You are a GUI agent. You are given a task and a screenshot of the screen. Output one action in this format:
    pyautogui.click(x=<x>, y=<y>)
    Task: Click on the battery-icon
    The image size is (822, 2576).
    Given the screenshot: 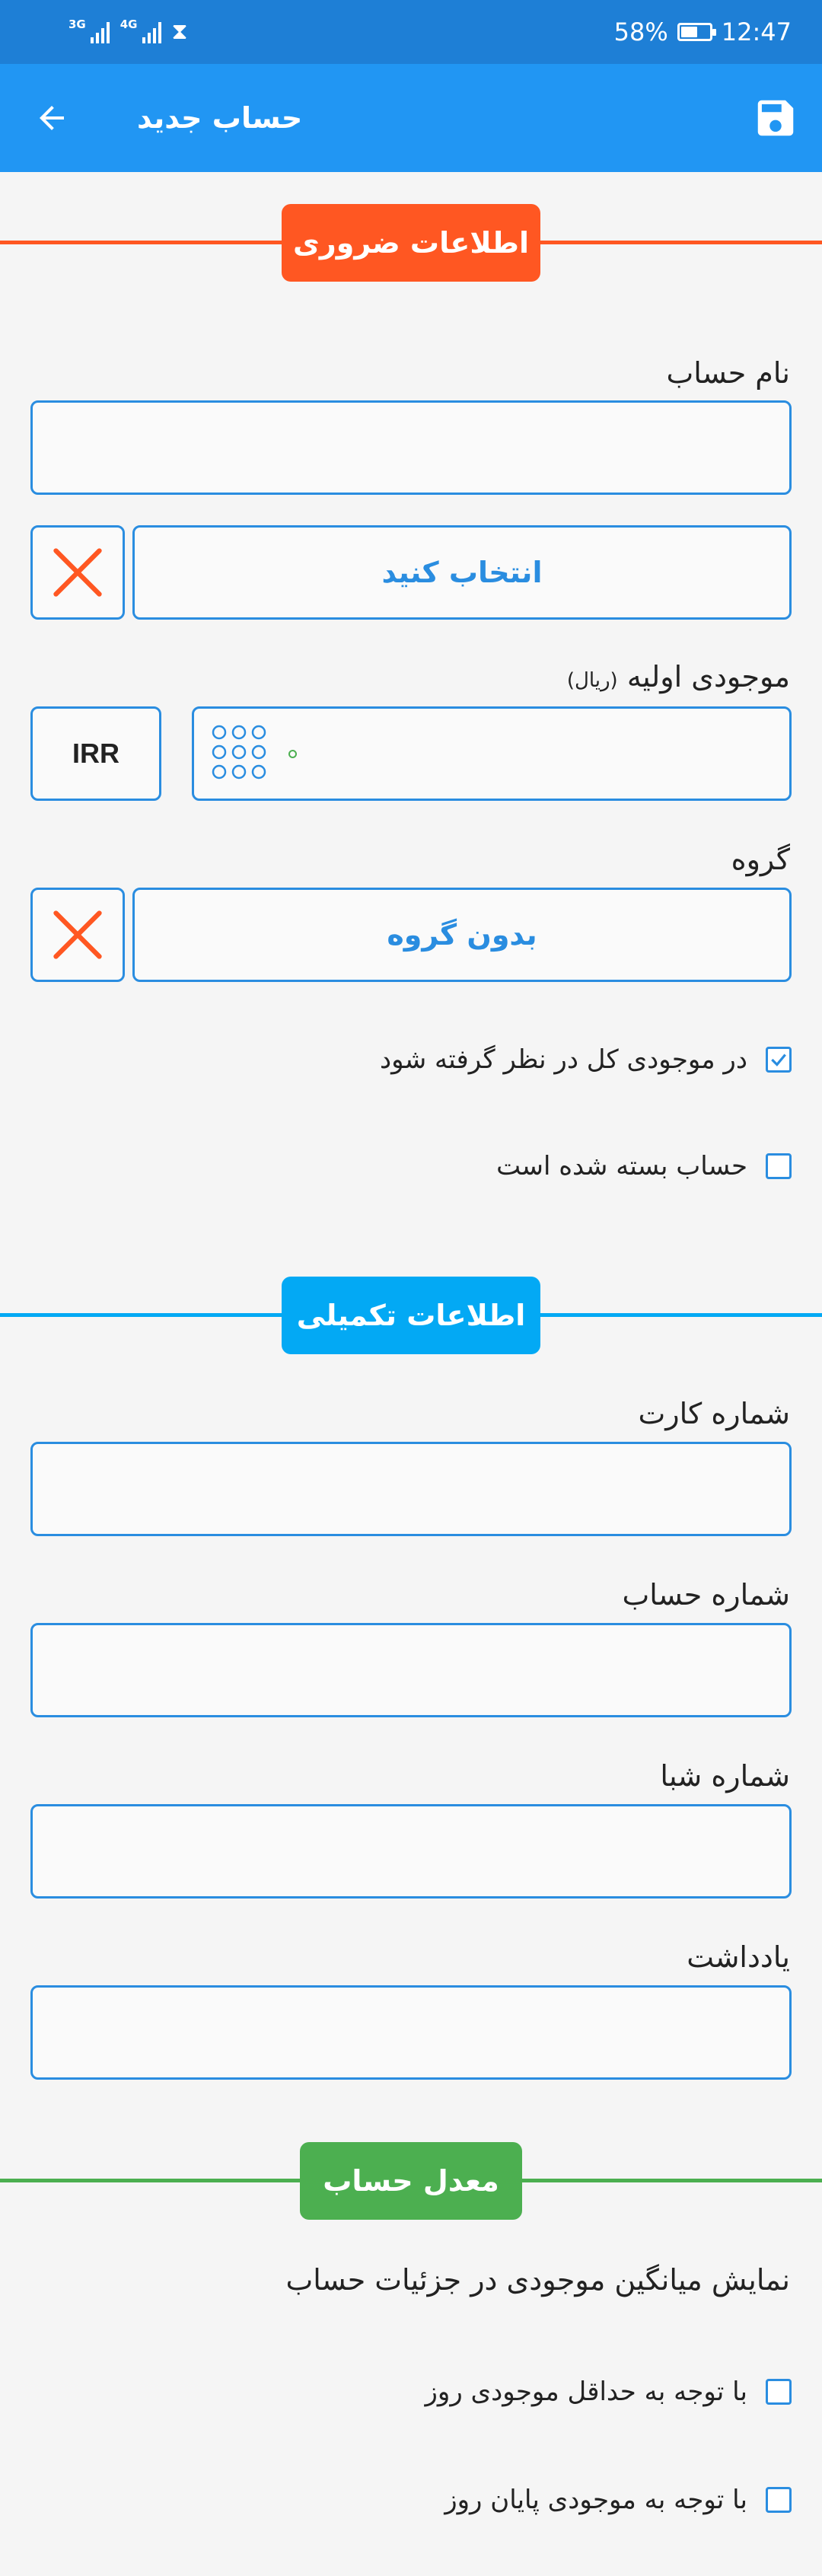 What is the action you would take?
    pyautogui.click(x=696, y=32)
    